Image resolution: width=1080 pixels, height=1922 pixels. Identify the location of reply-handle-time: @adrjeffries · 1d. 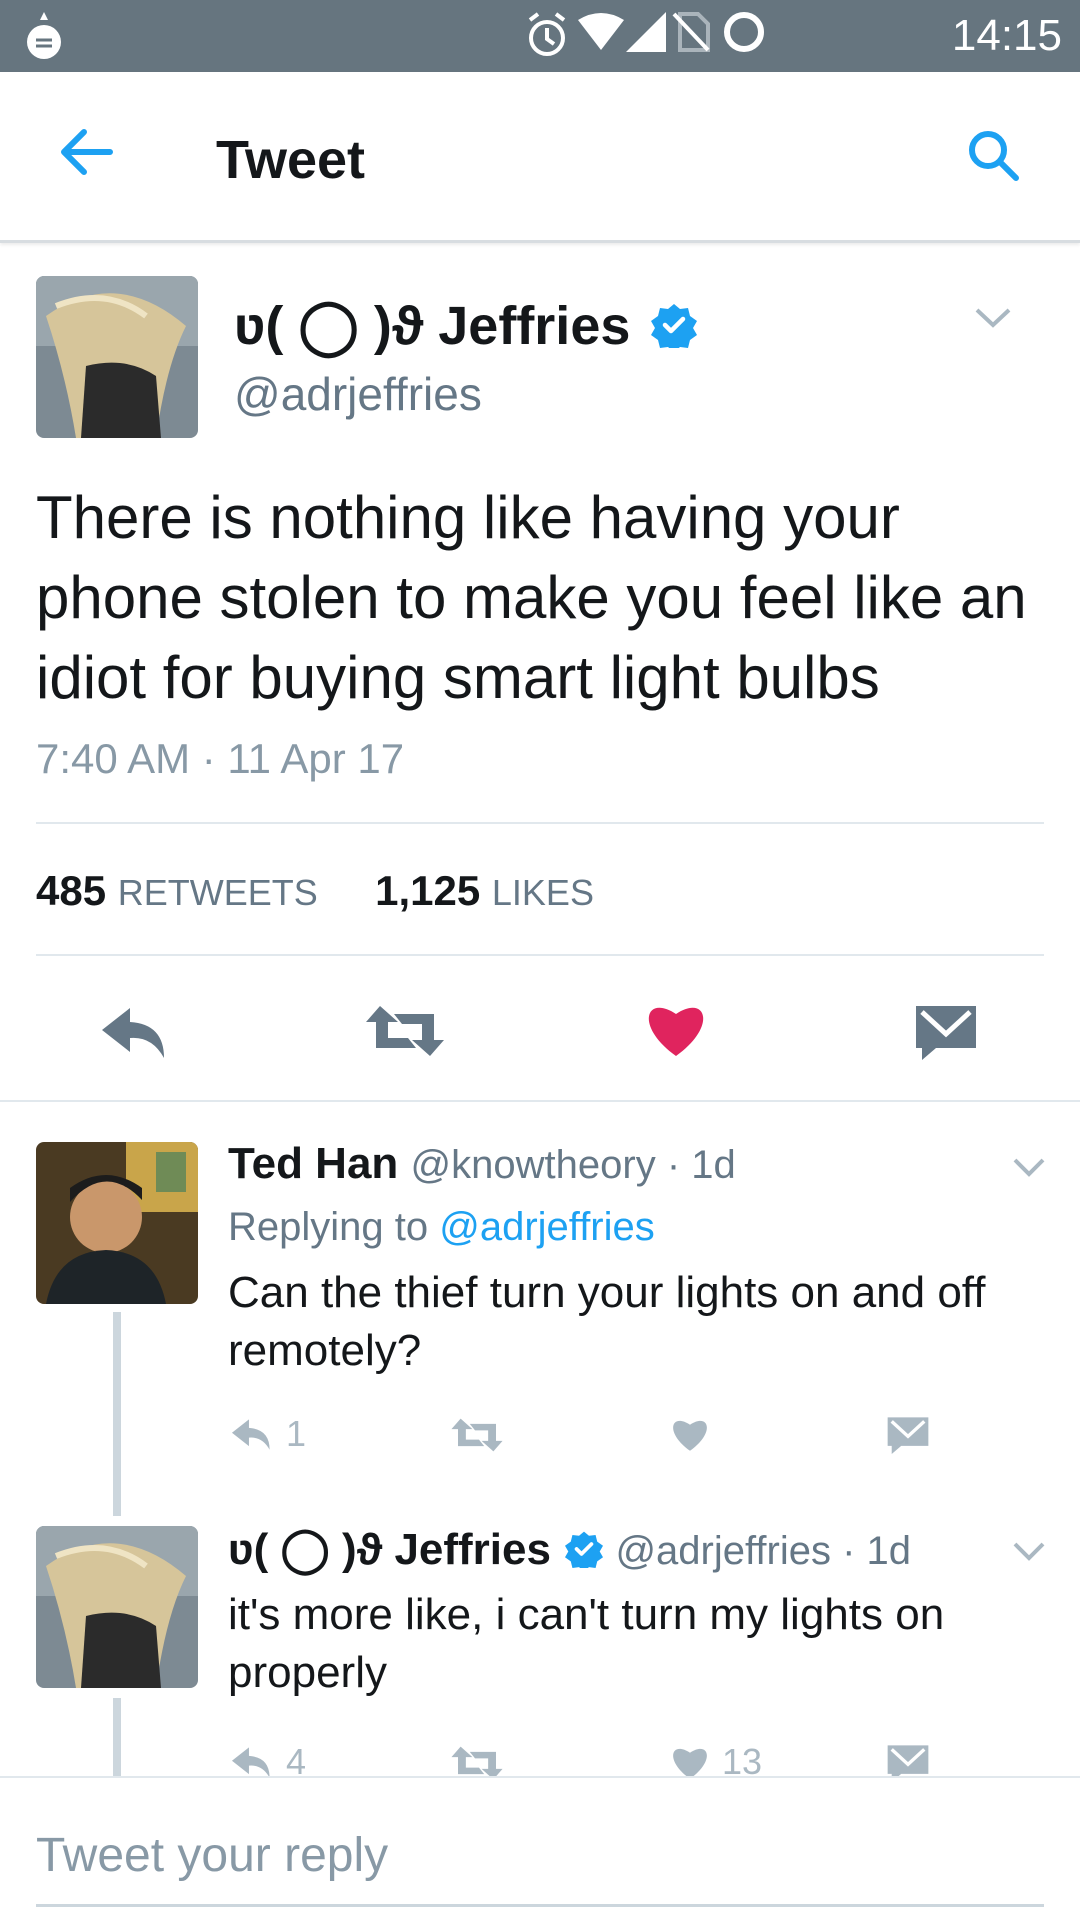
(763, 1551).